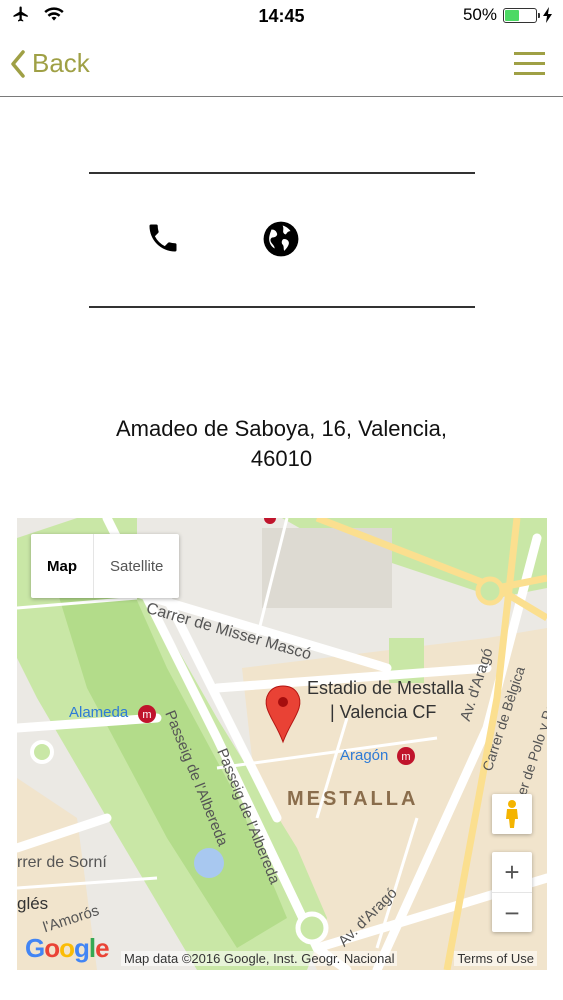  What do you see at coordinates (282, 173) in the screenshot?
I see `divider-top` at bounding box center [282, 173].